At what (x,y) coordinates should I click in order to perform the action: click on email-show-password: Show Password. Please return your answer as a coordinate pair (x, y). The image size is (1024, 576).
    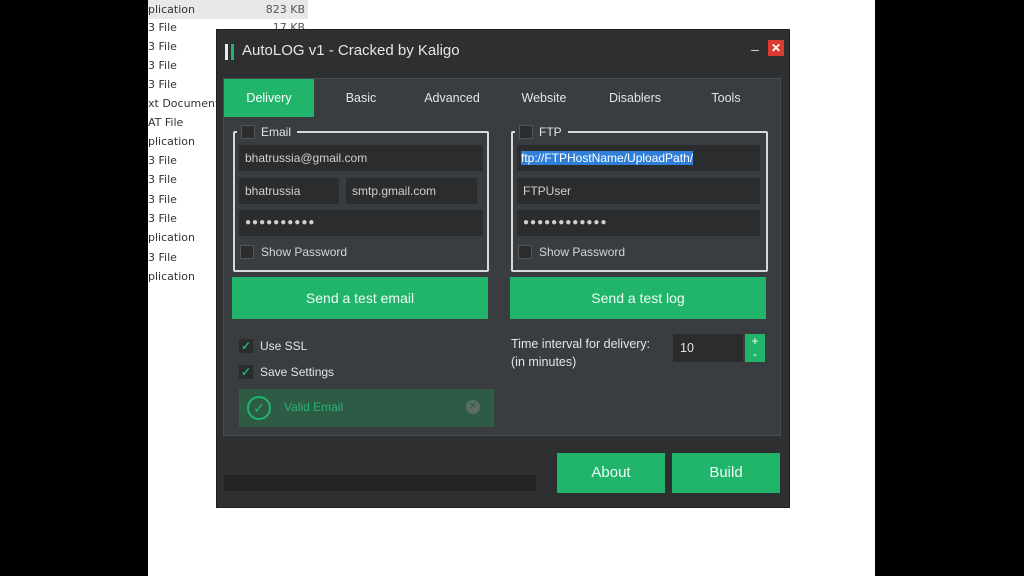
    Looking at the image, I should click on (293, 252).